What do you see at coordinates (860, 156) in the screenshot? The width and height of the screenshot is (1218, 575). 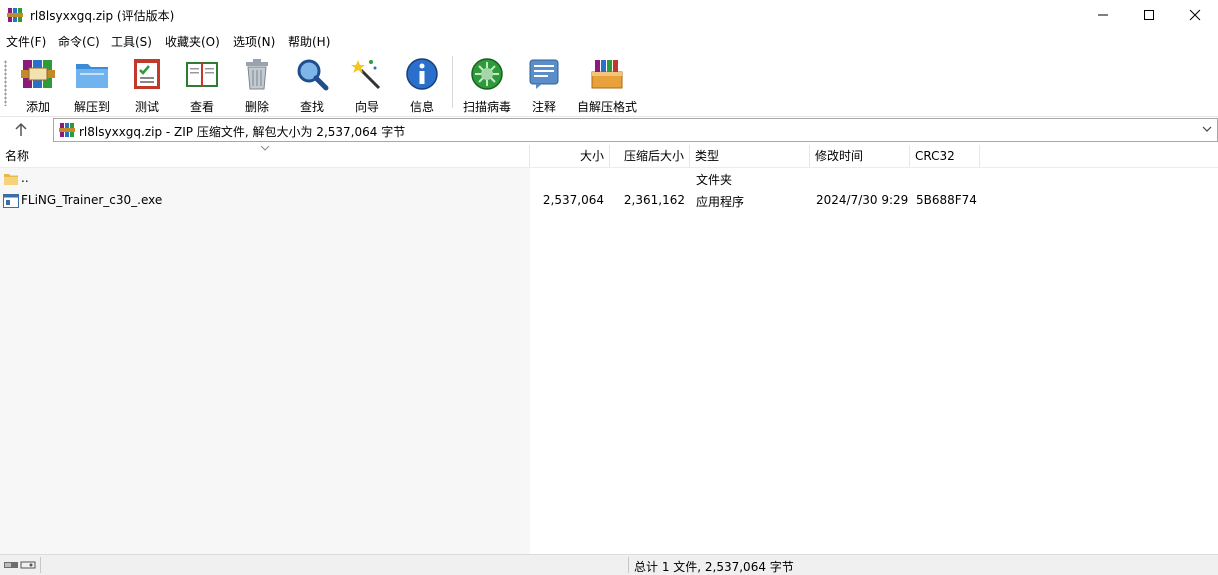 I see `column-header-modified: 修改时间` at bounding box center [860, 156].